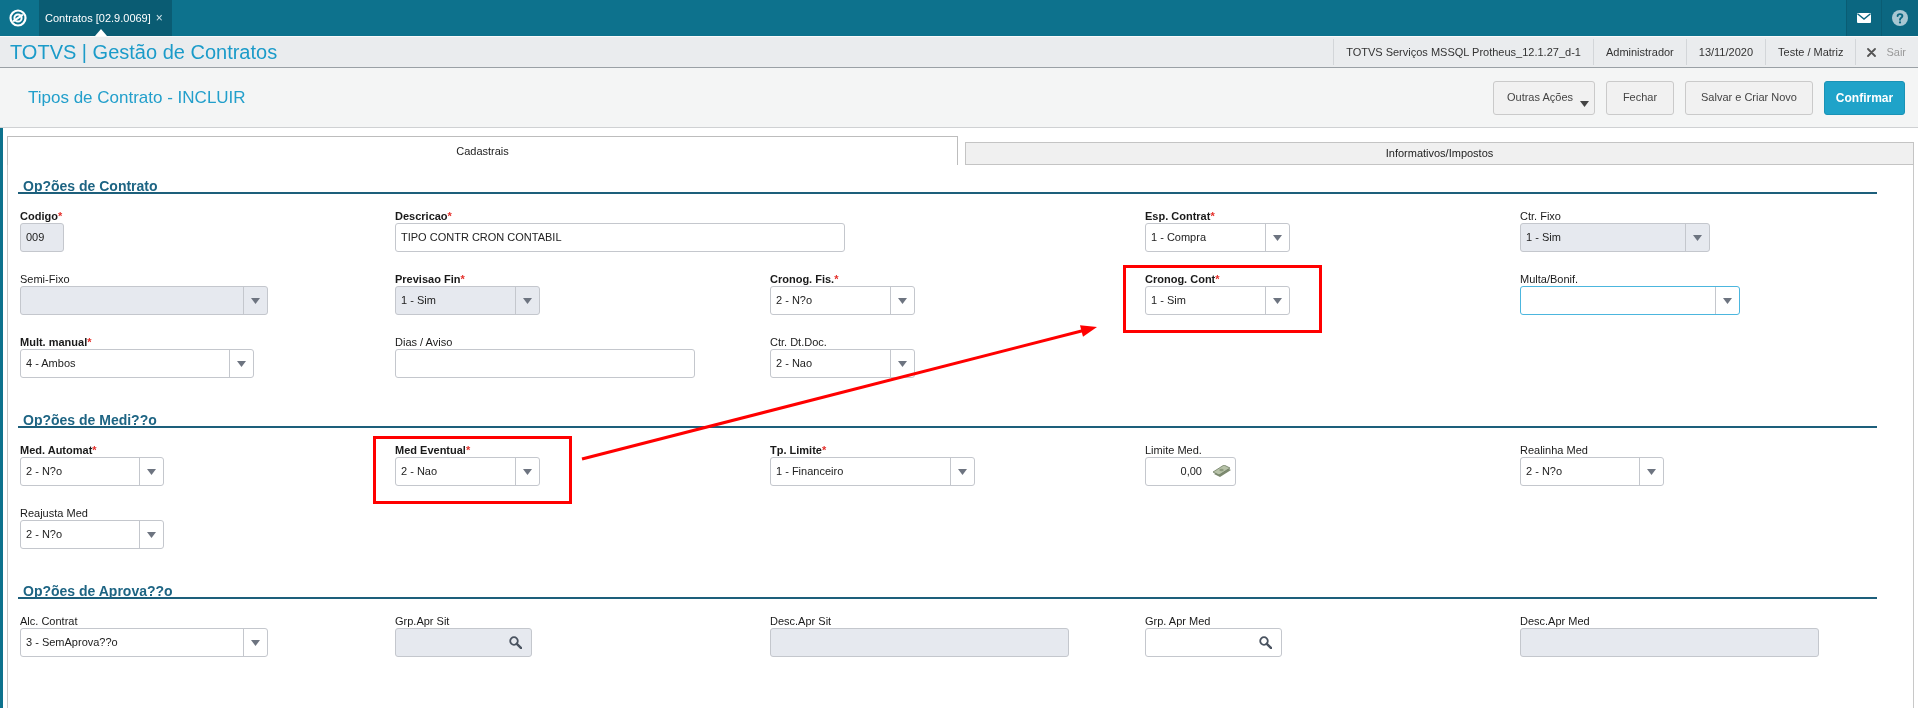  What do you see at coordinates (1872, 52) in the screenshot?
I see `close-icon` at bounding box center [1872, 52].